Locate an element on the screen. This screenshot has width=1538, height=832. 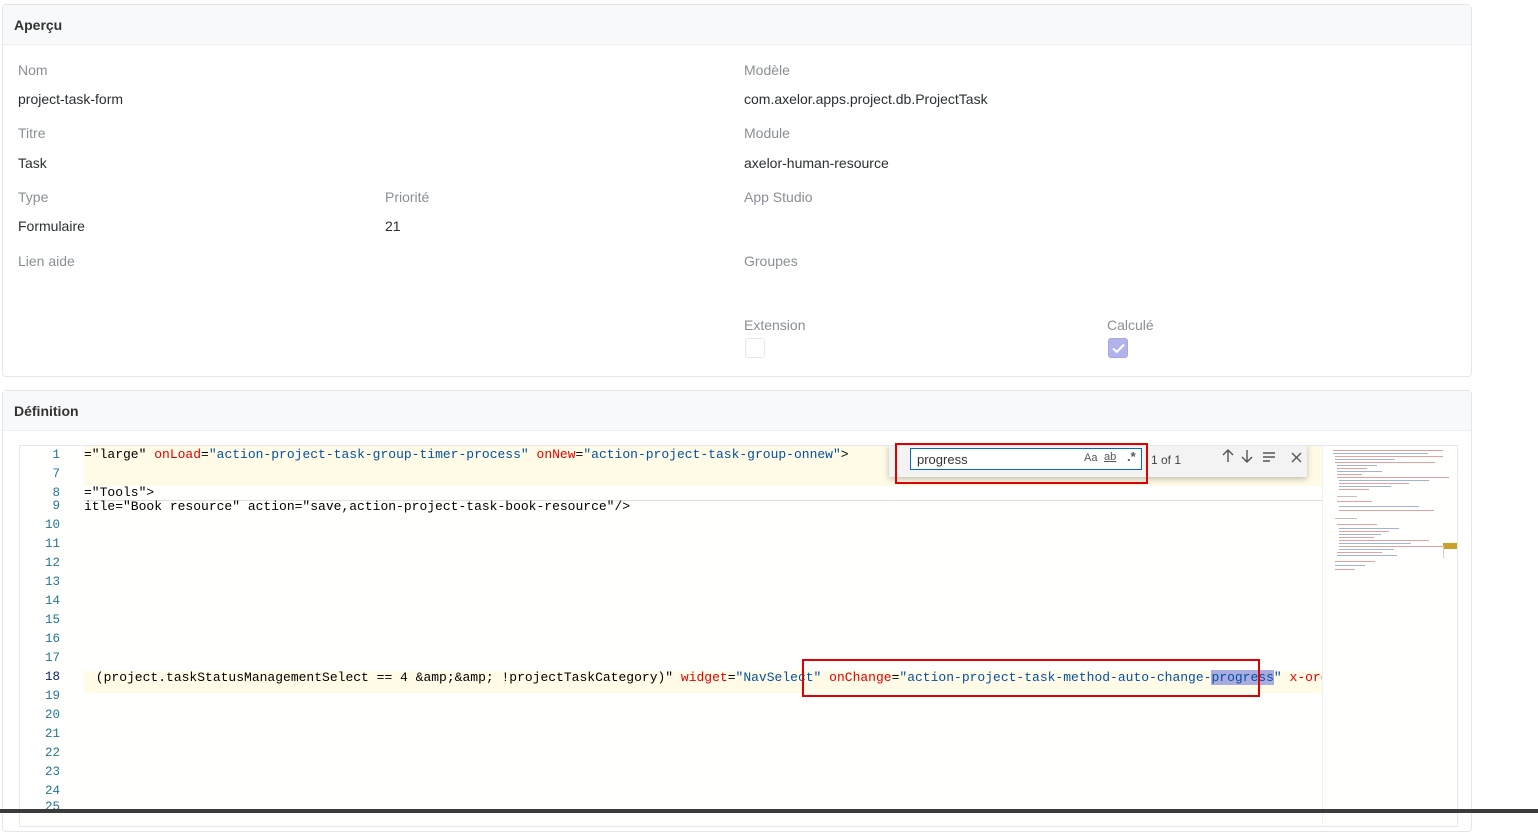
app-studio-label: App Studio is located at coordinates (778, 197).